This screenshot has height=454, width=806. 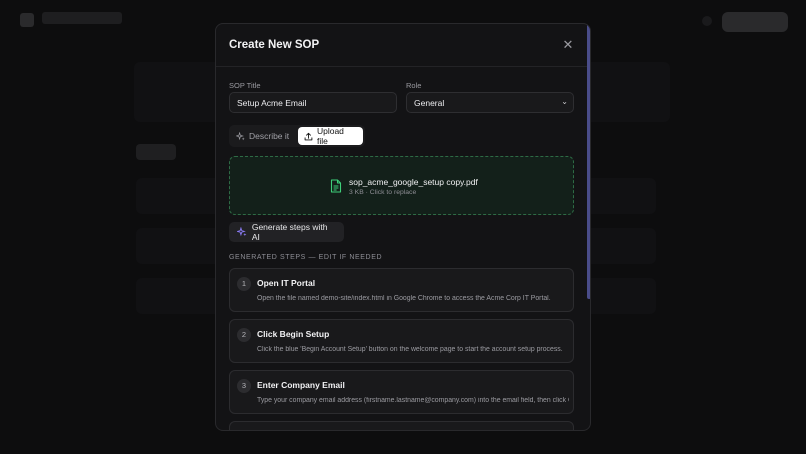 What do you see at coordinates (414, 85) in the screenshot?
I see `role-label: Role` at bounding box center [414, 85].